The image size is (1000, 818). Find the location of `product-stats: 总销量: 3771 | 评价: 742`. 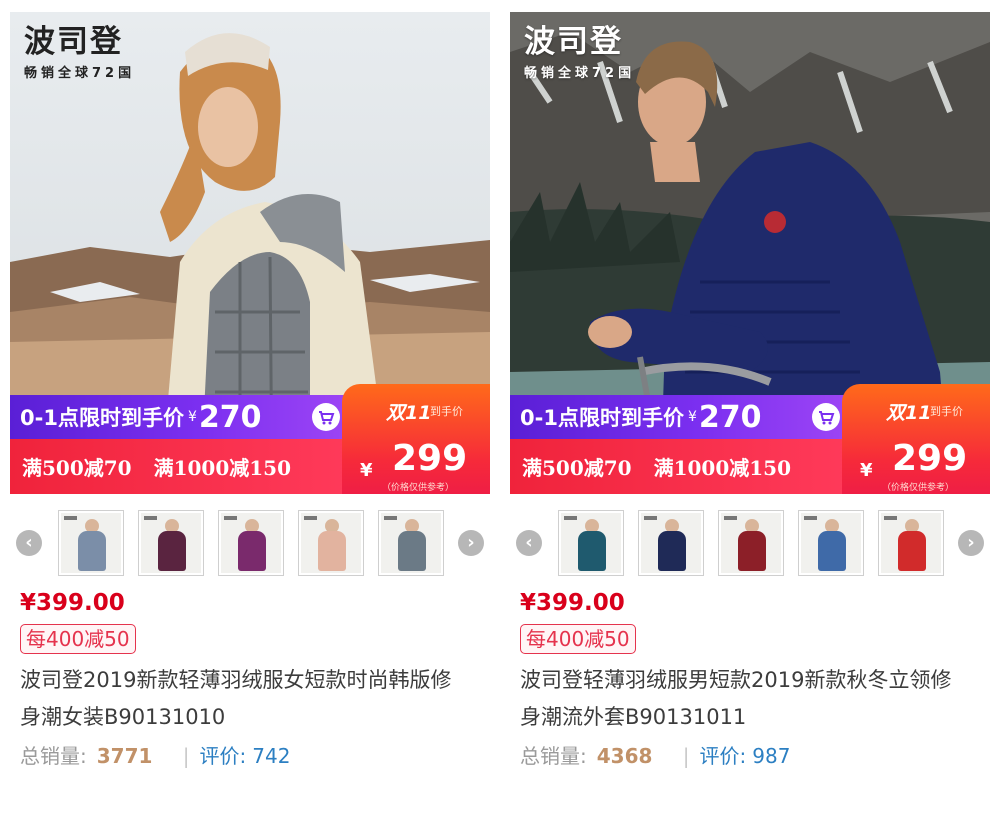

product-stats: 总销量: 3771 | 评价: 742 is located at coordinates (255, 756).